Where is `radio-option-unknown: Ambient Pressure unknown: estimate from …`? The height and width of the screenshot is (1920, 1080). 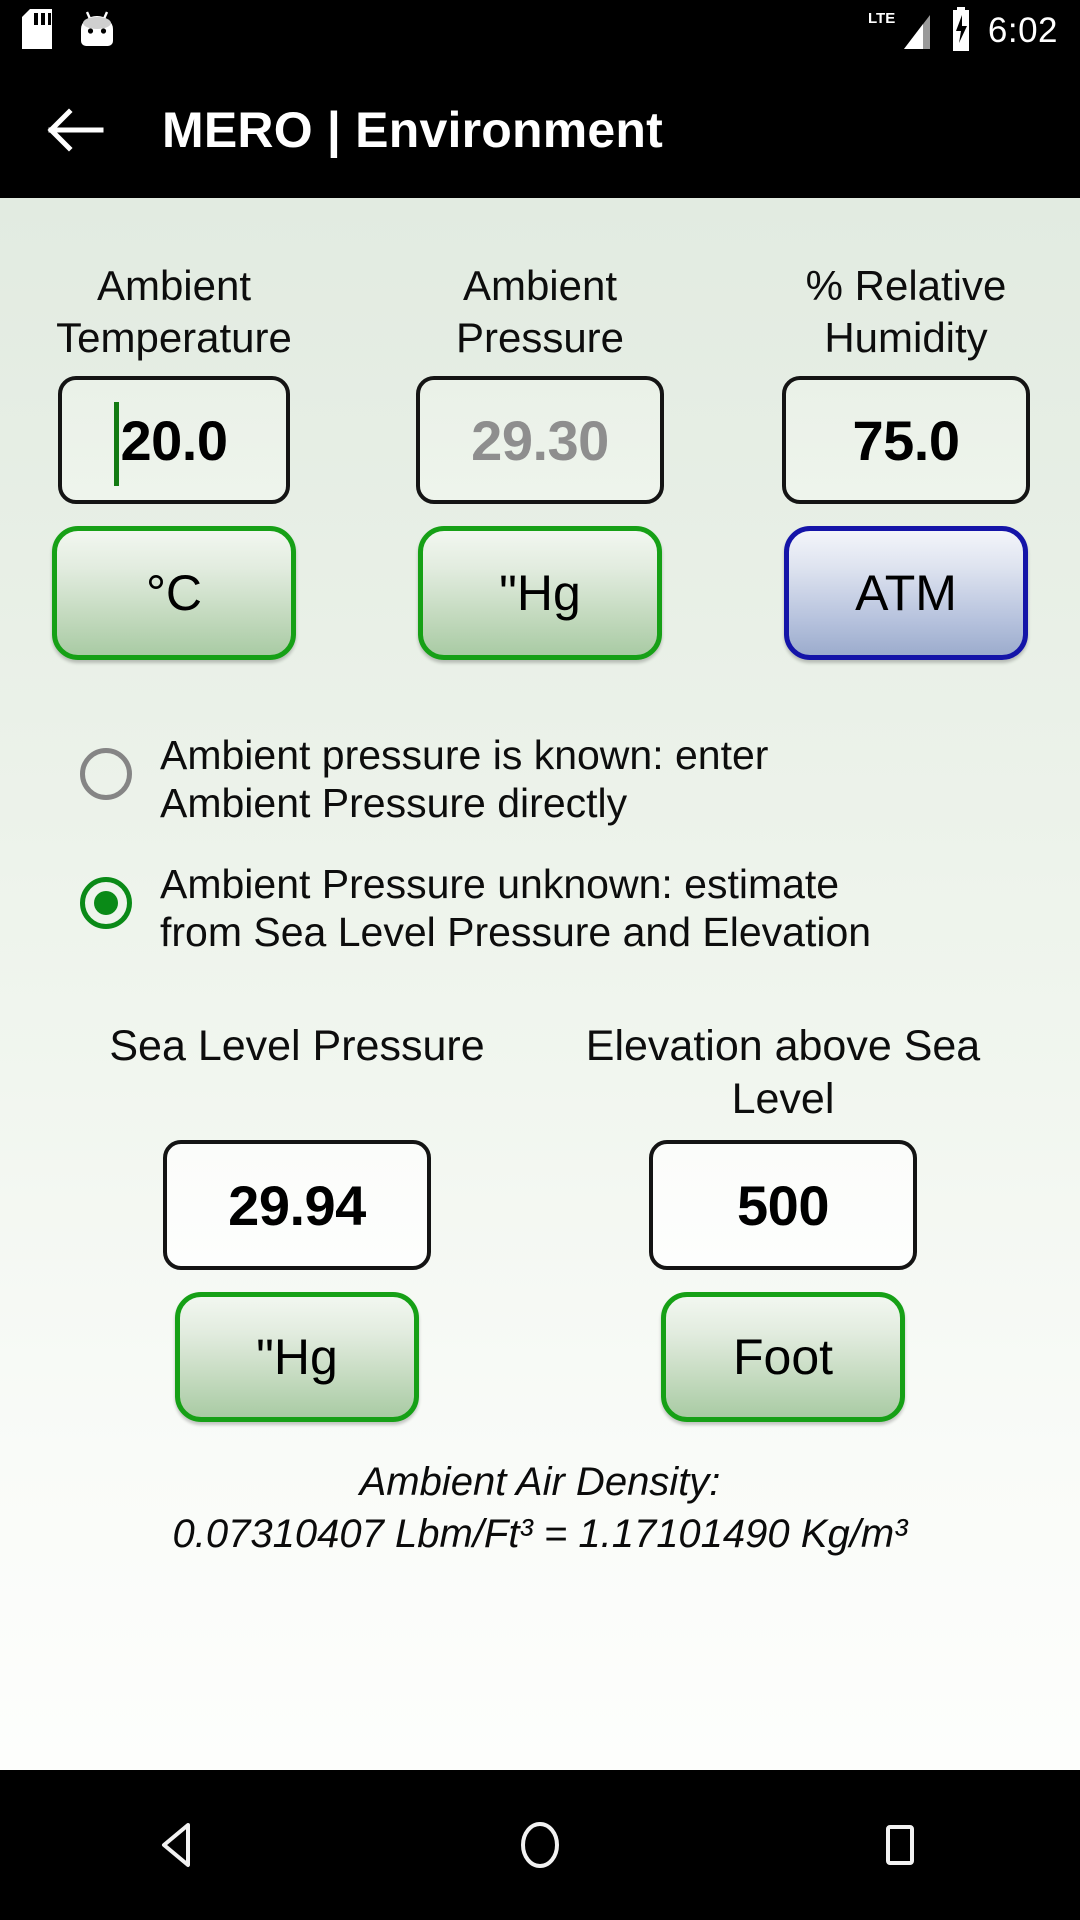 radio-option-unknown: Ambient Pressure unknown: estimate from … is located at coordinates (568, 908).